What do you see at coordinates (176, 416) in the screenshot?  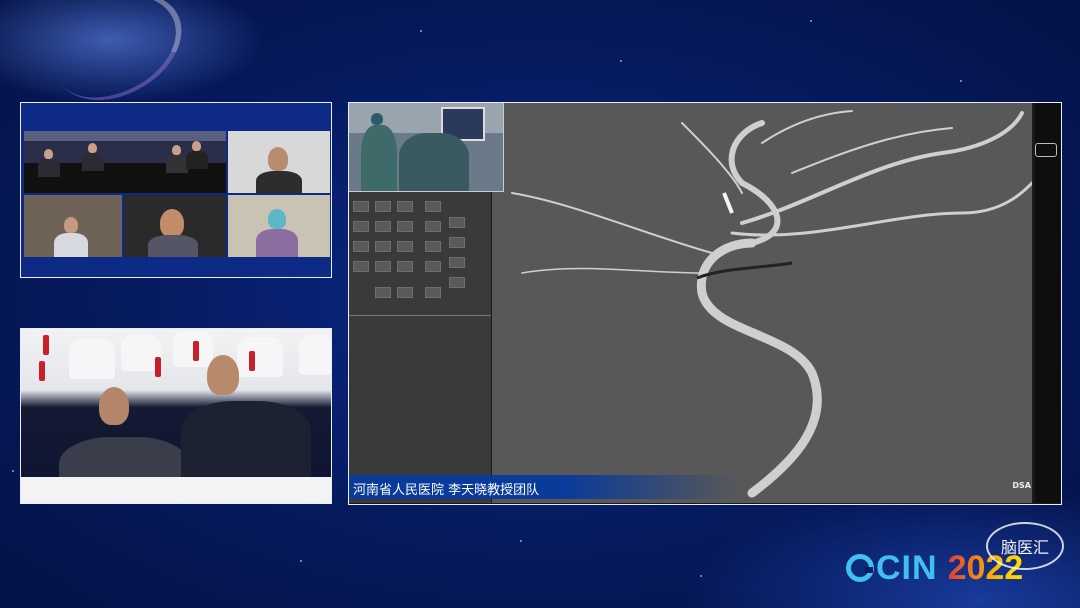 I see `audience-feed` at bounding box center [176, 416].